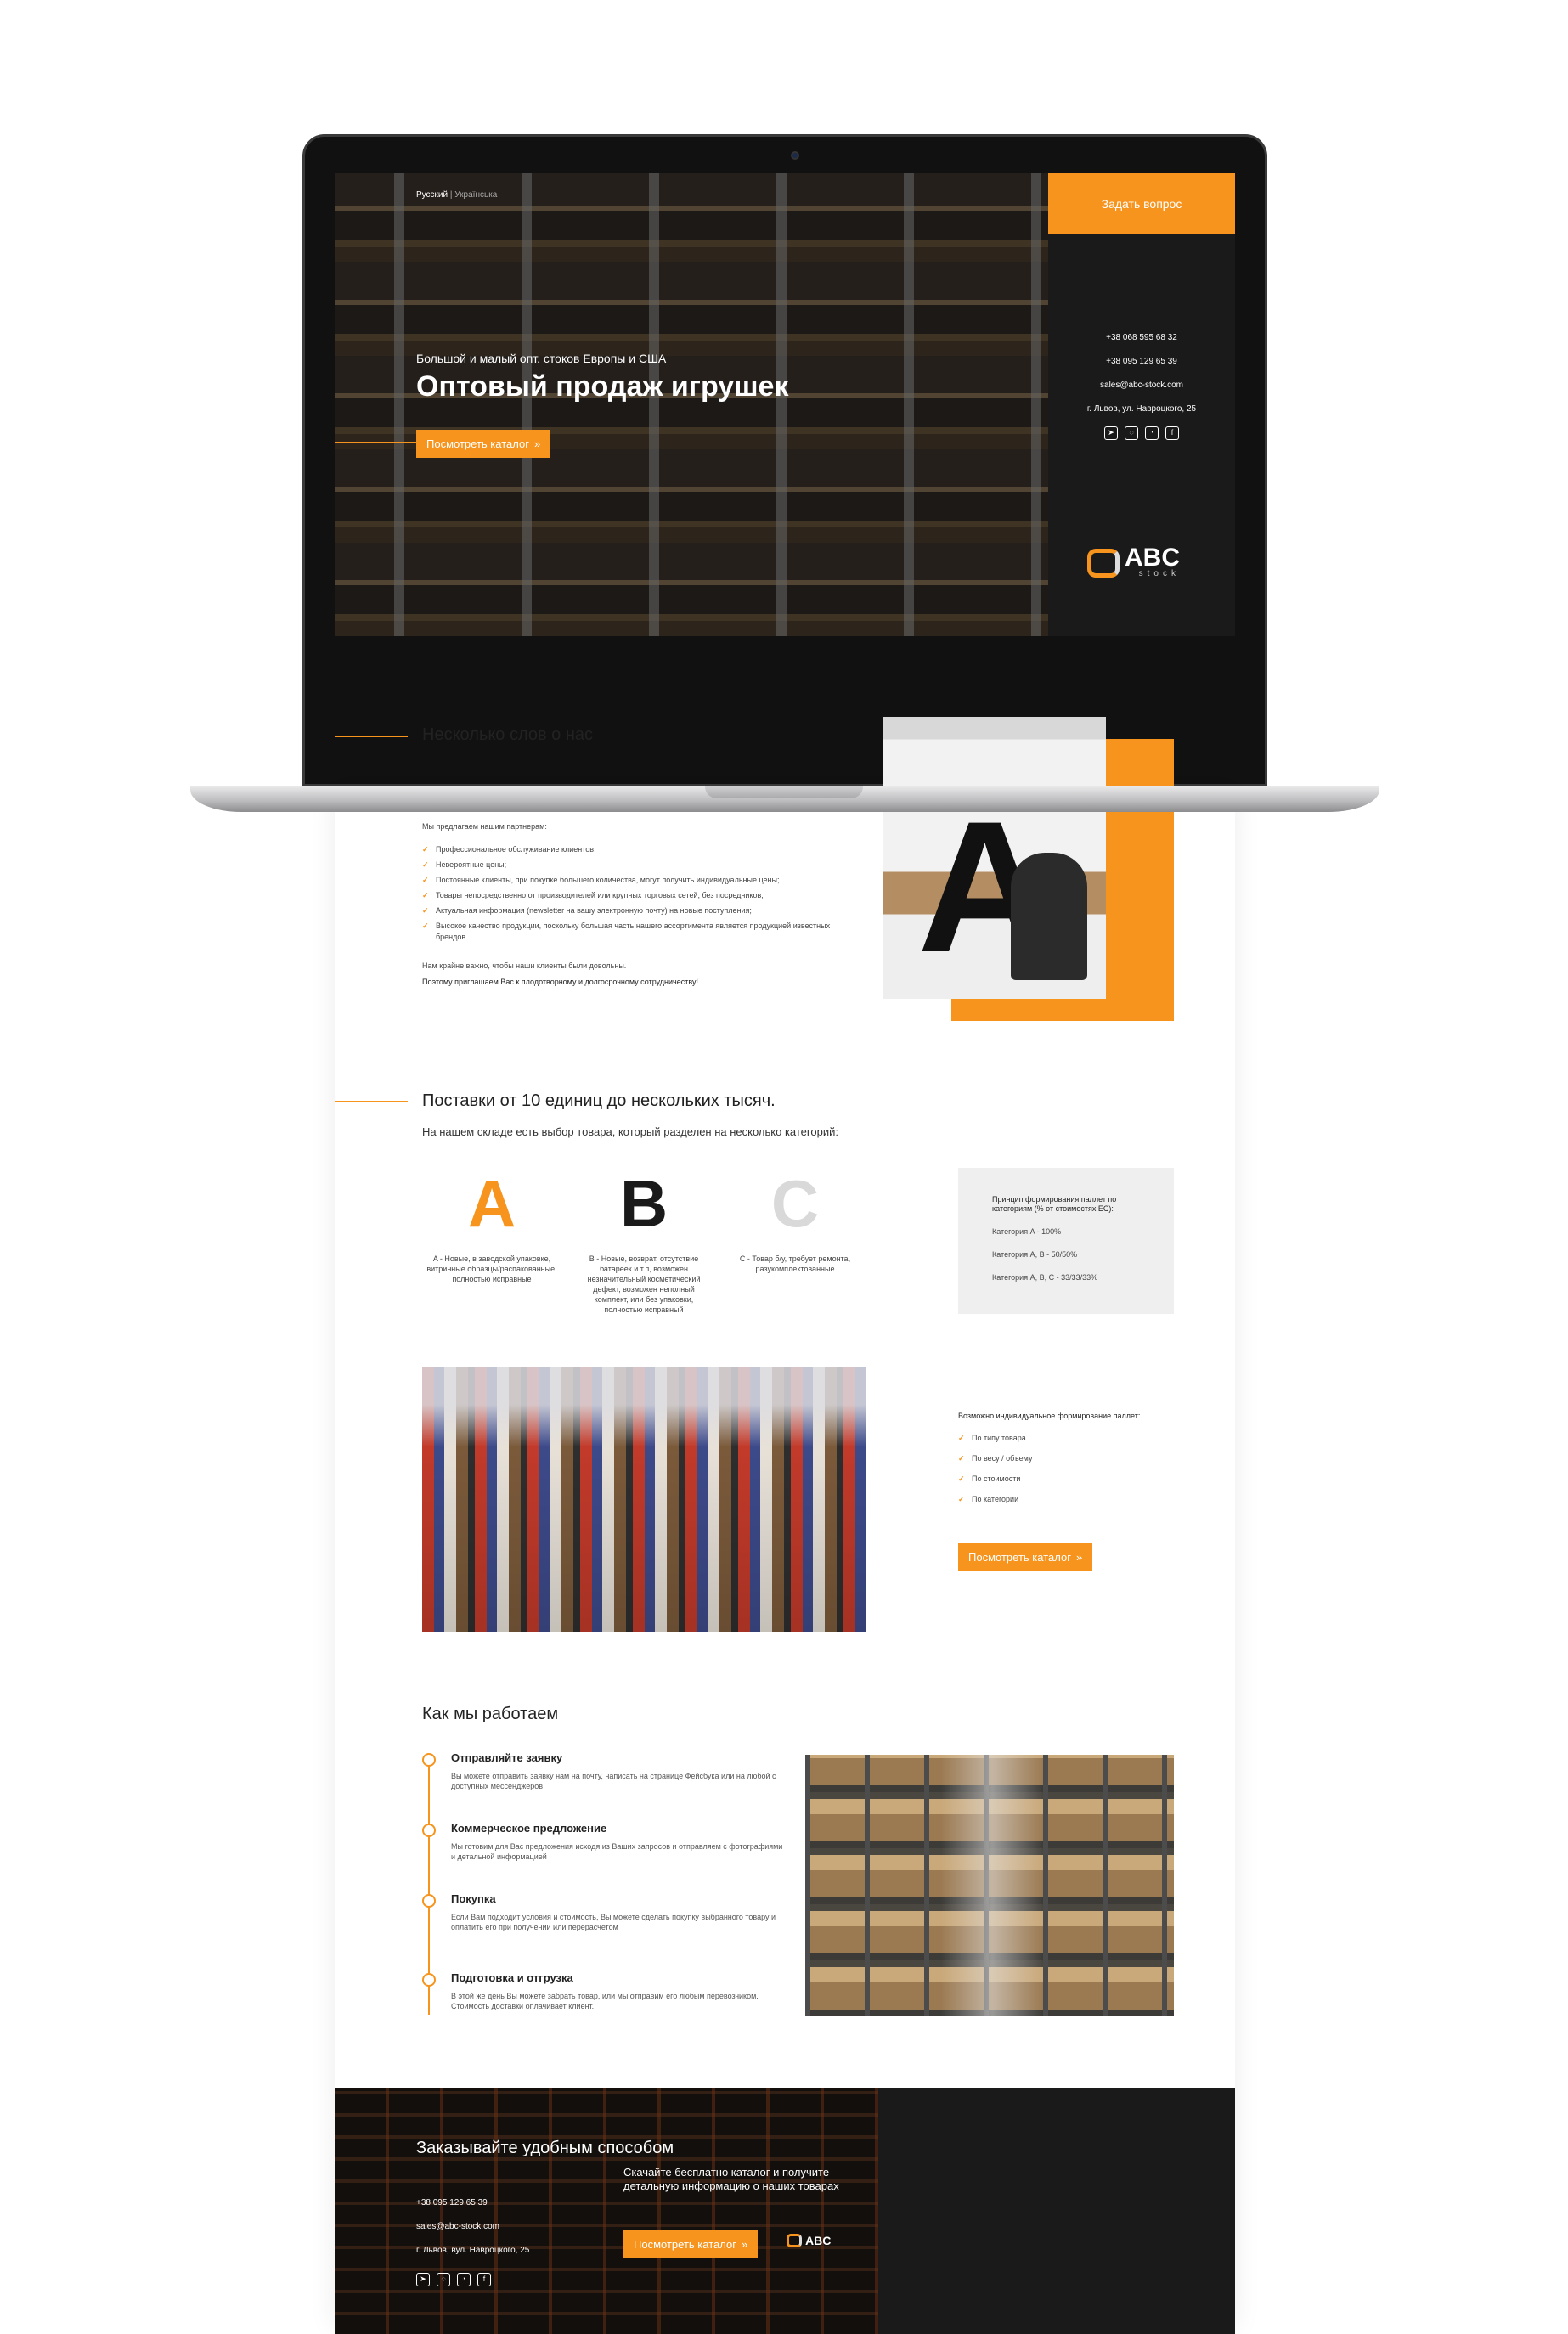  What do you see at coordinates (491, 1714) in the screenshot?
I see `how-title: Как мы работаем` at bounding box center [491, 1714].